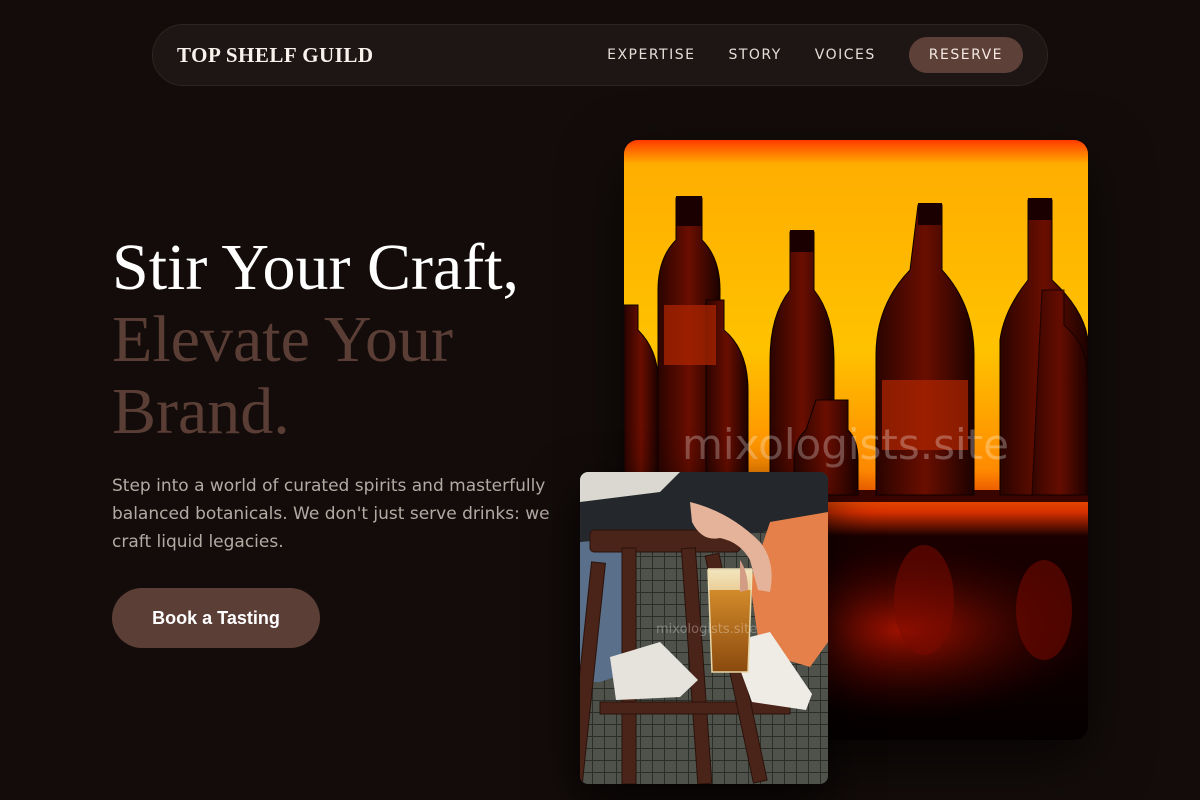 The width and height of the screenshot is (1200, 800). Describe the element at coordinates (216, 618) in the screenshot. I see `book-tasting-button: Book a Tasting` at that location.